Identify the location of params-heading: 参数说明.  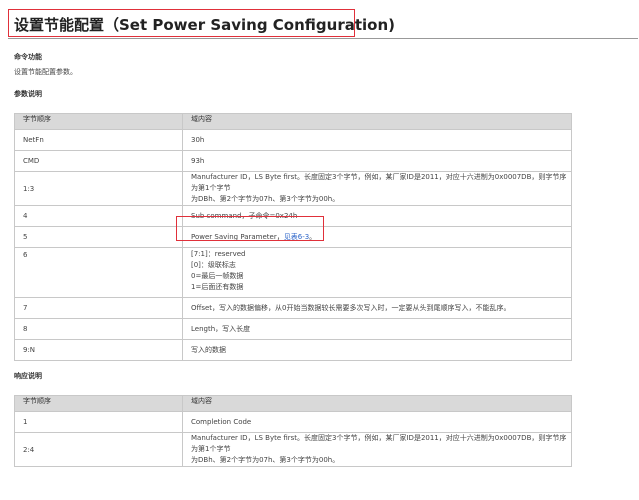
(28, 94).